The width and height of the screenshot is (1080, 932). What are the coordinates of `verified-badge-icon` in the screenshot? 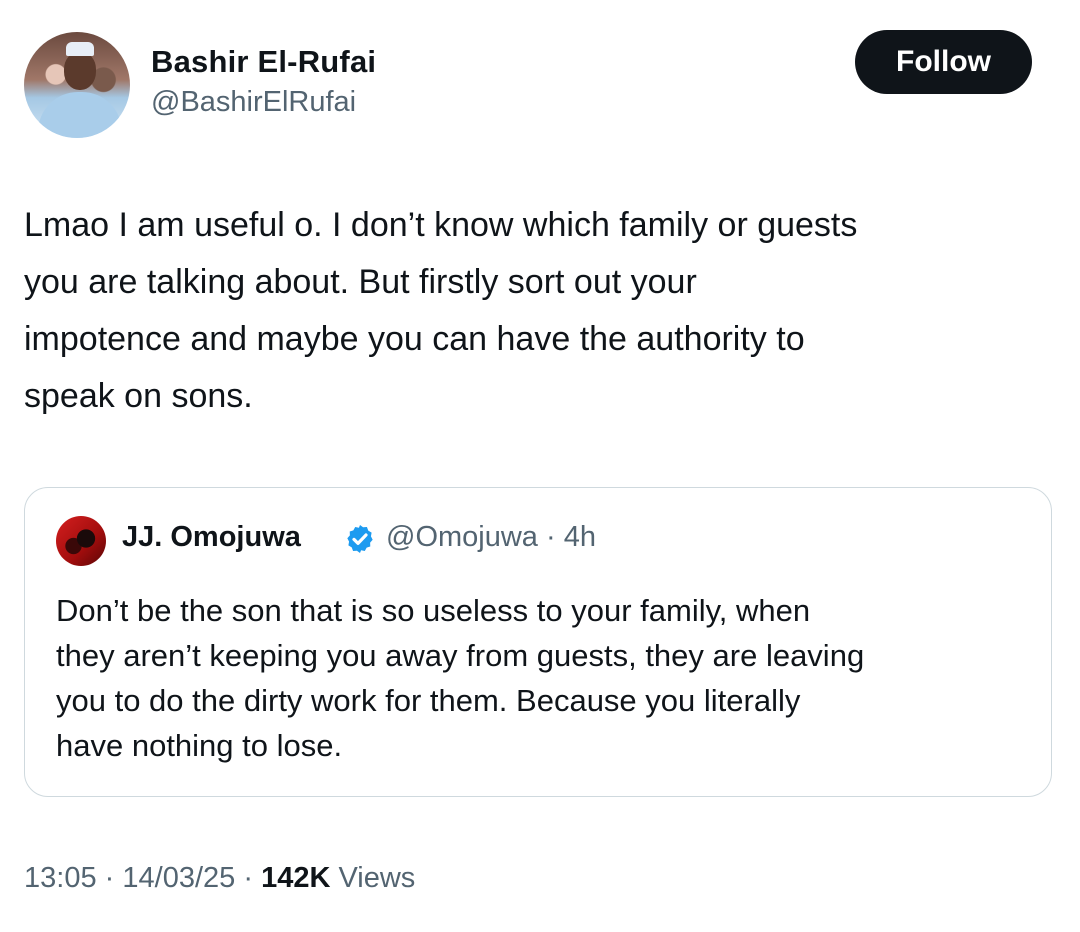 It's located at (360, 539).